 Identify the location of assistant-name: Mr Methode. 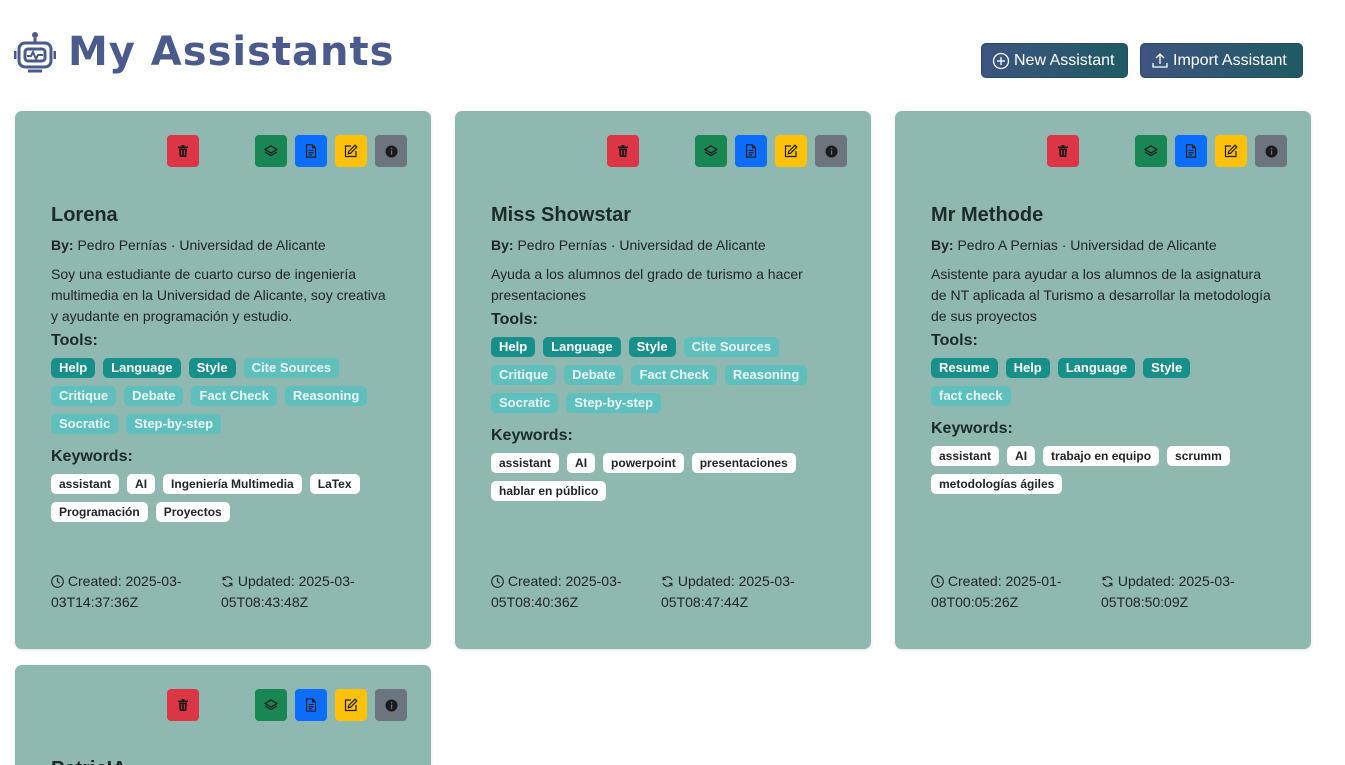
(987, 215).